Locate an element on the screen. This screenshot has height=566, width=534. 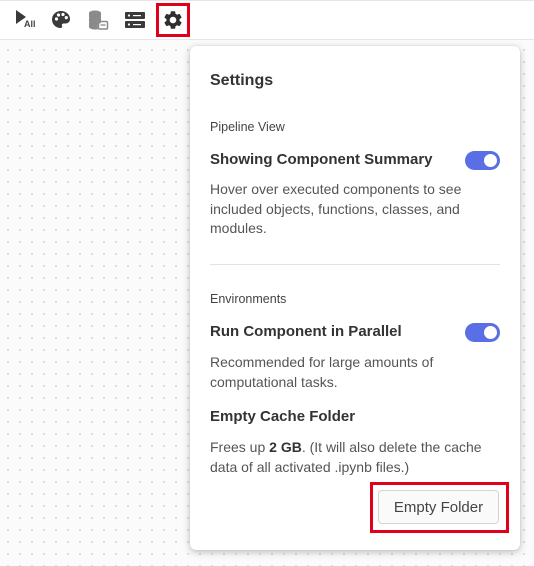
run-parallel-toggle is located at coordinates (482, 332).